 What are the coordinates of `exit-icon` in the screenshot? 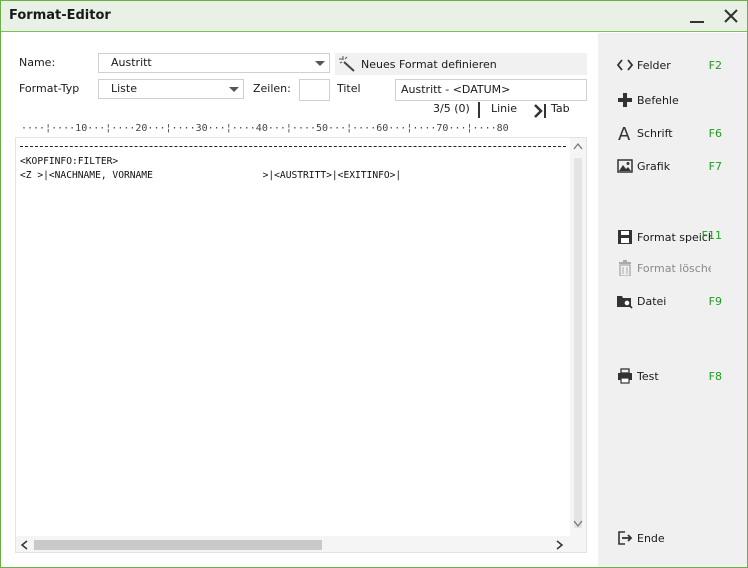 It's located at (625, 538).